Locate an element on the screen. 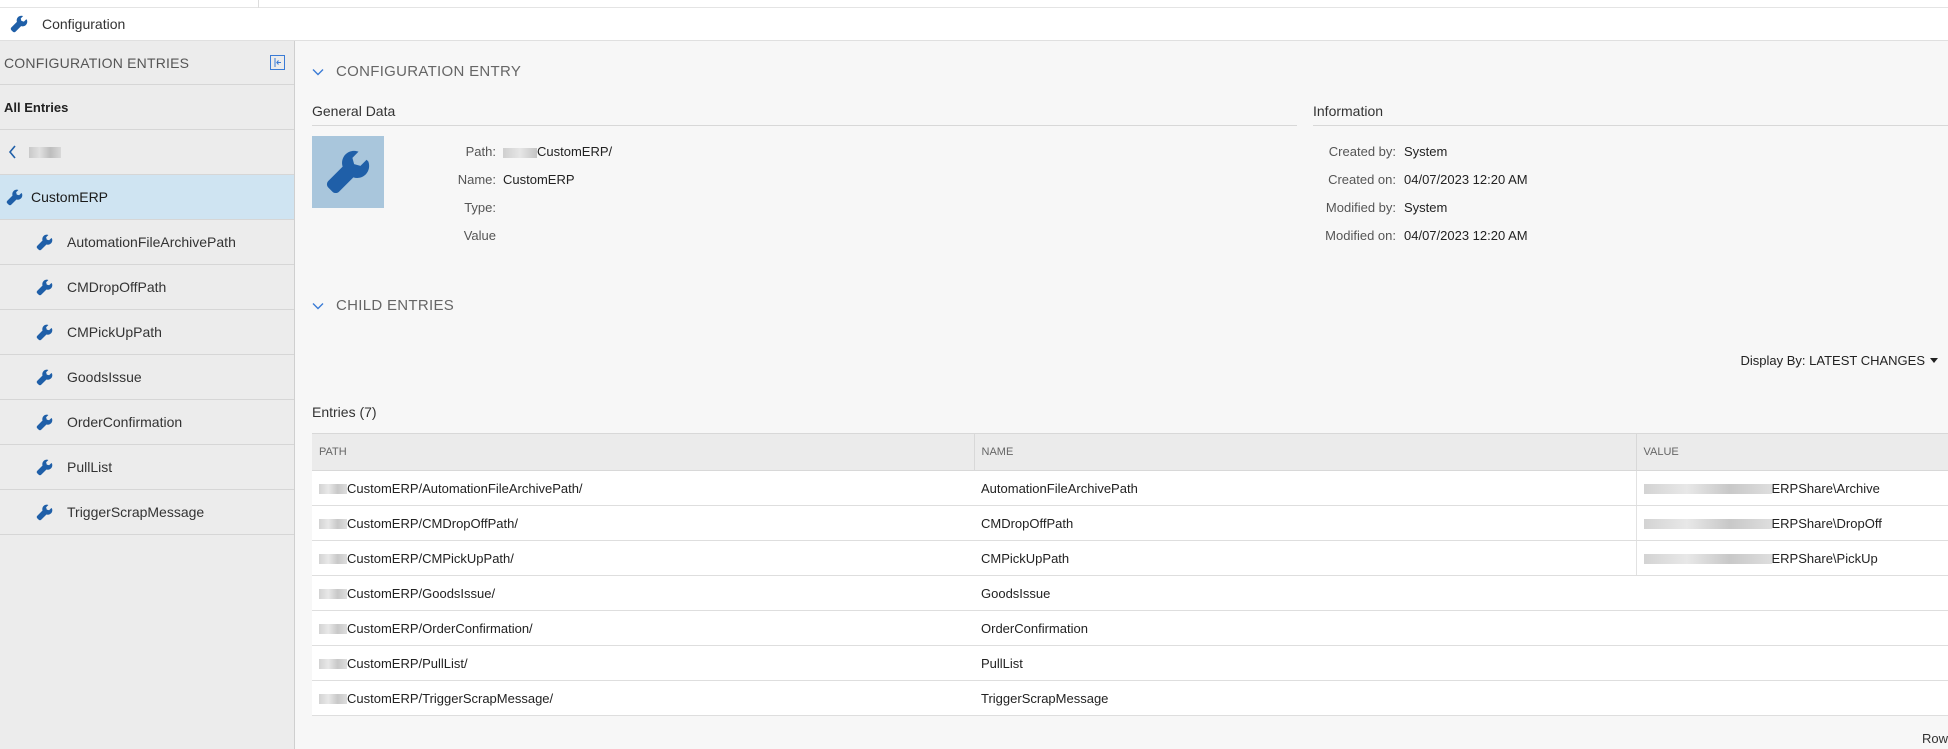  table-row: CustomERP/PullList/PullList is located at coordinates (1130, 663).